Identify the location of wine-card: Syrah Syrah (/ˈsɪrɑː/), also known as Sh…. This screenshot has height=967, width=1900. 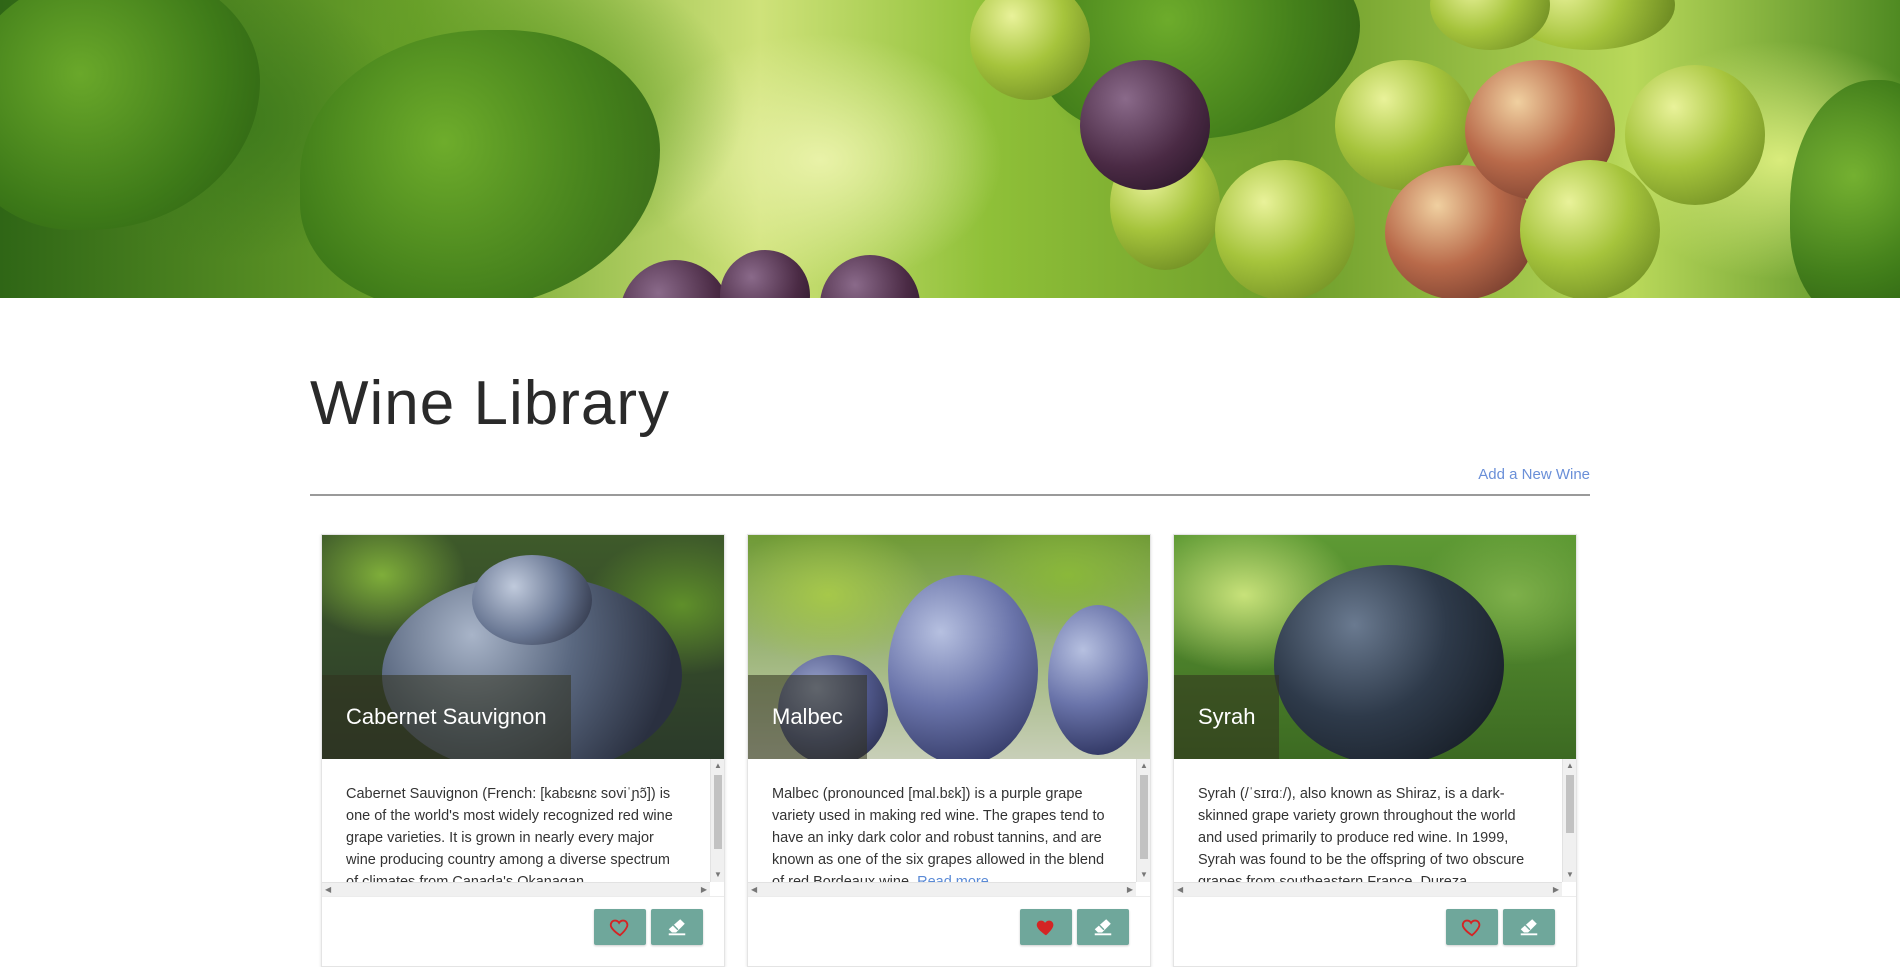
(1375, 750).